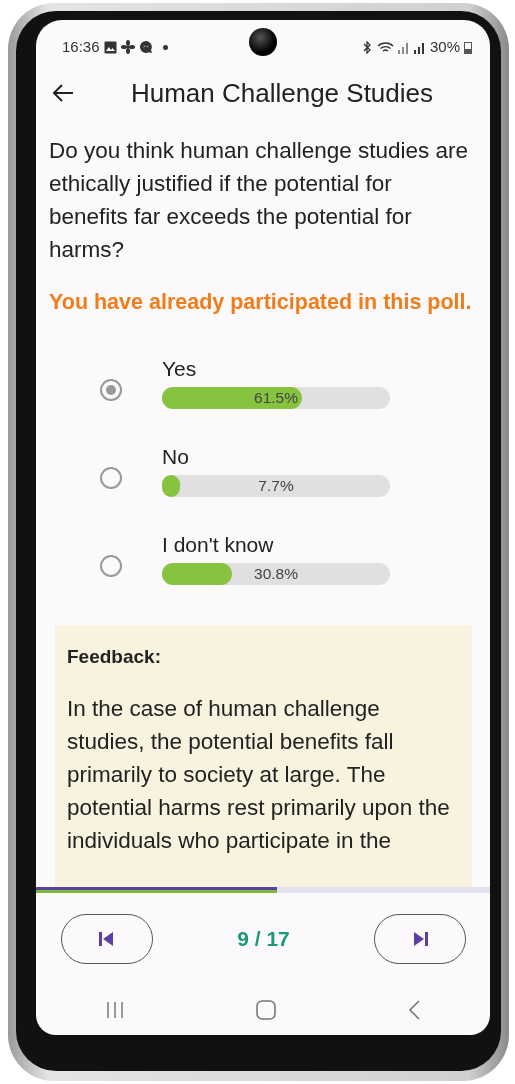 This screenshot has width=515, height=1084. I want to click on battery-icon, so click(468, 47).